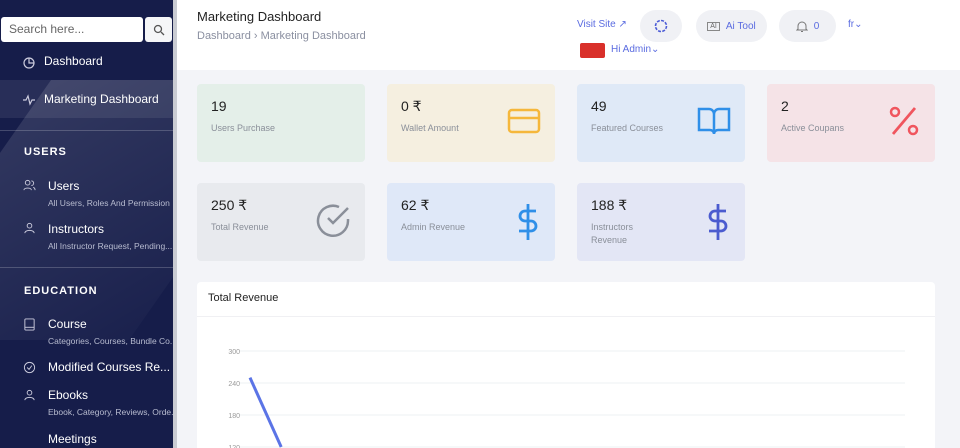 The image size is (960, 448). I want to click on user-menu: Hi Admin⌄, so click(635, 49).